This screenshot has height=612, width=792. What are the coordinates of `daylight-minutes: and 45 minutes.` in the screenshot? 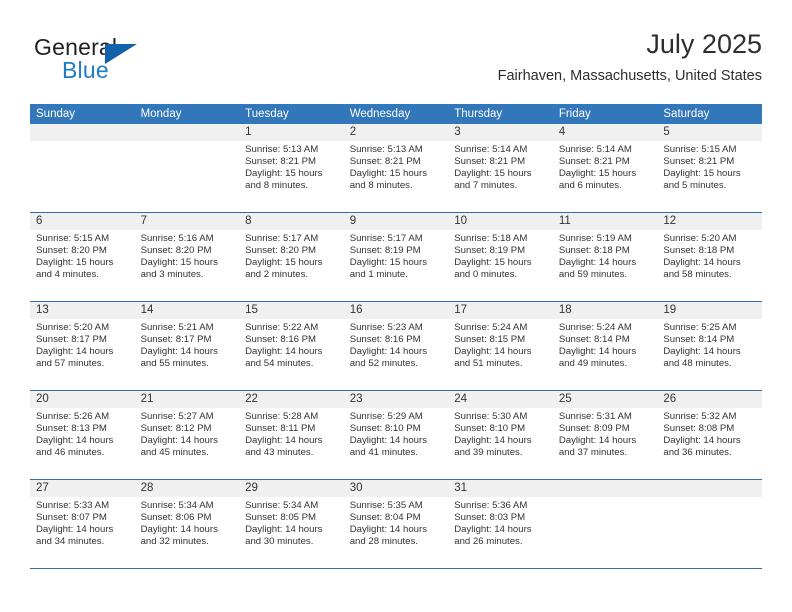 It's located at (174, 453).